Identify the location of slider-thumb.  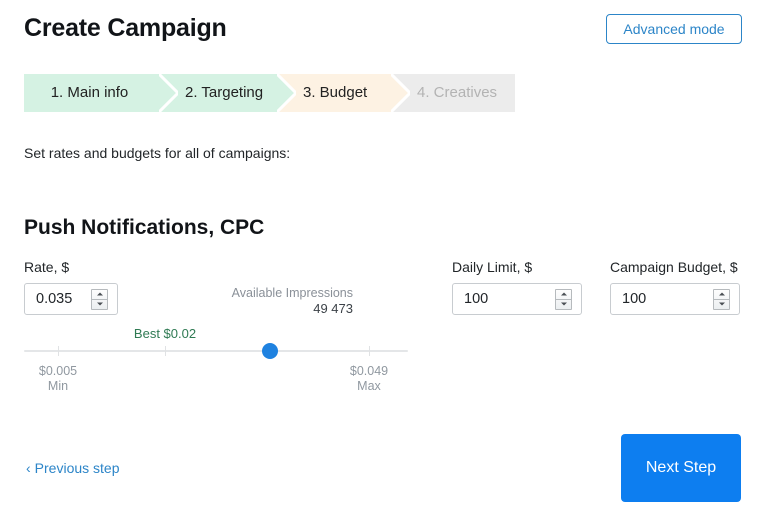
(270, 351).